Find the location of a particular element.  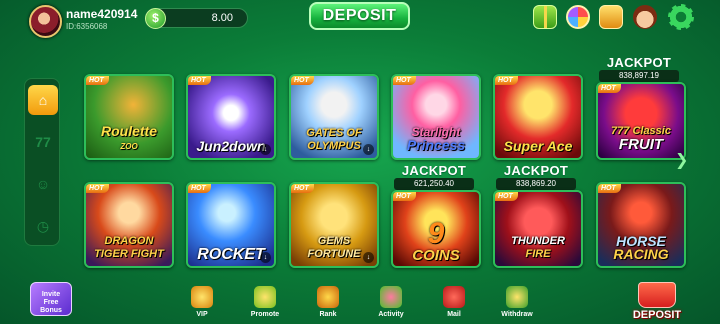

gift-icon is located at coordinates (545, 17).